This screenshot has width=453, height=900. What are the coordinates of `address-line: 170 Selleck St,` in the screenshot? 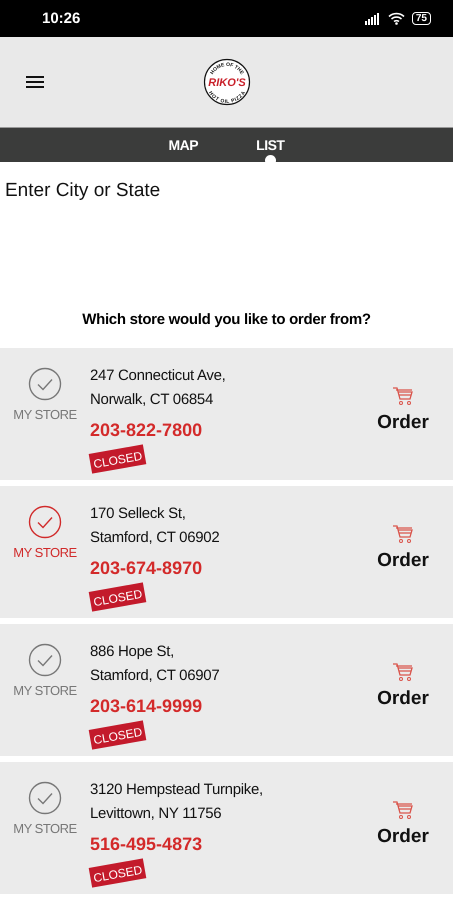 It's located at (138, 514).